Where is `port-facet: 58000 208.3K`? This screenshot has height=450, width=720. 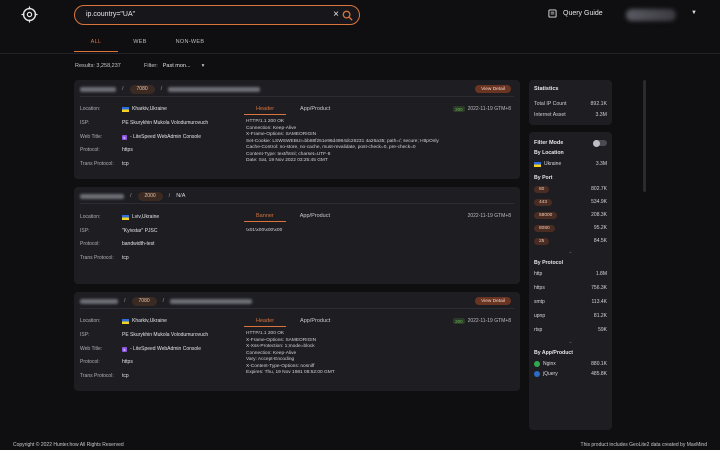 port-facet: 58000 208.3K is located at coordinates (570, 215).